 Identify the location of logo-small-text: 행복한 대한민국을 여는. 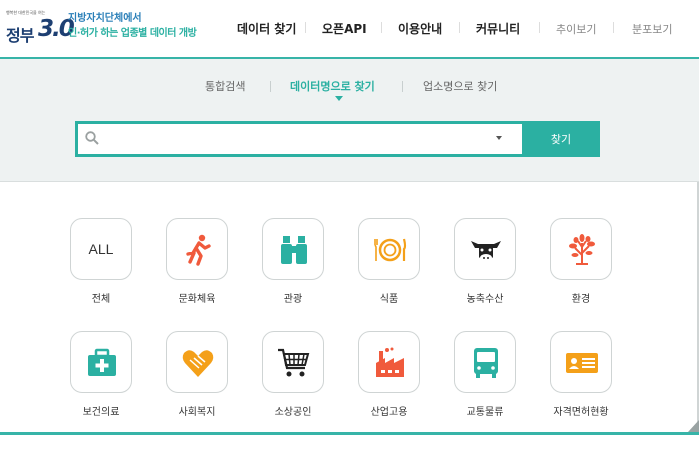
(26, 12).